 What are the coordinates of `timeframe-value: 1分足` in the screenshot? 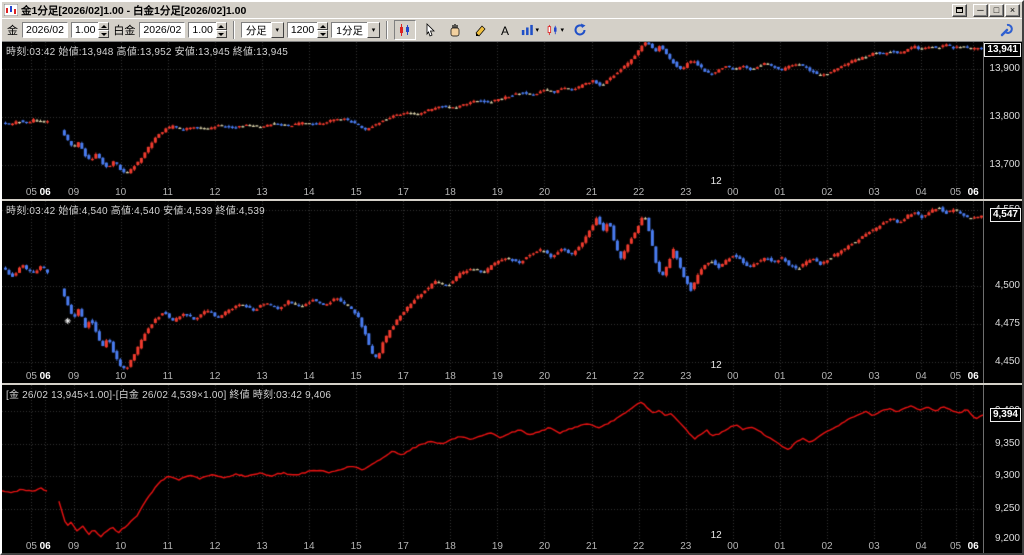 It's located at (349, 30).